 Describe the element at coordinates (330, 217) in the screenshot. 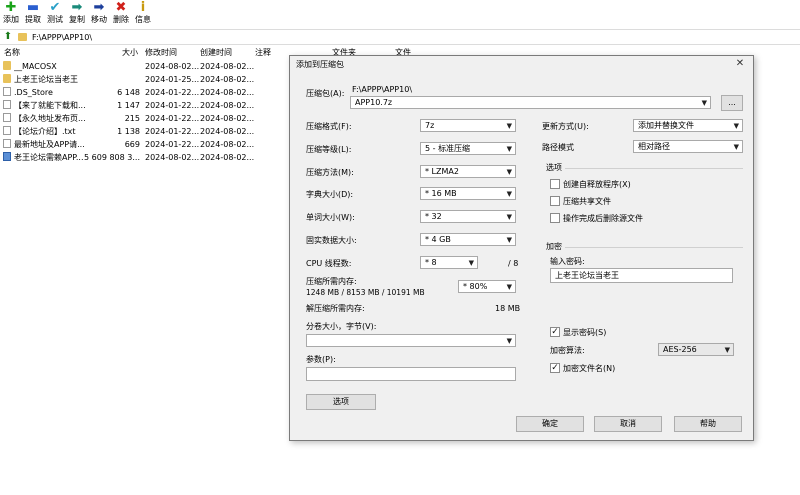

I see `word-size-label: 单词大小(W):` at that location.